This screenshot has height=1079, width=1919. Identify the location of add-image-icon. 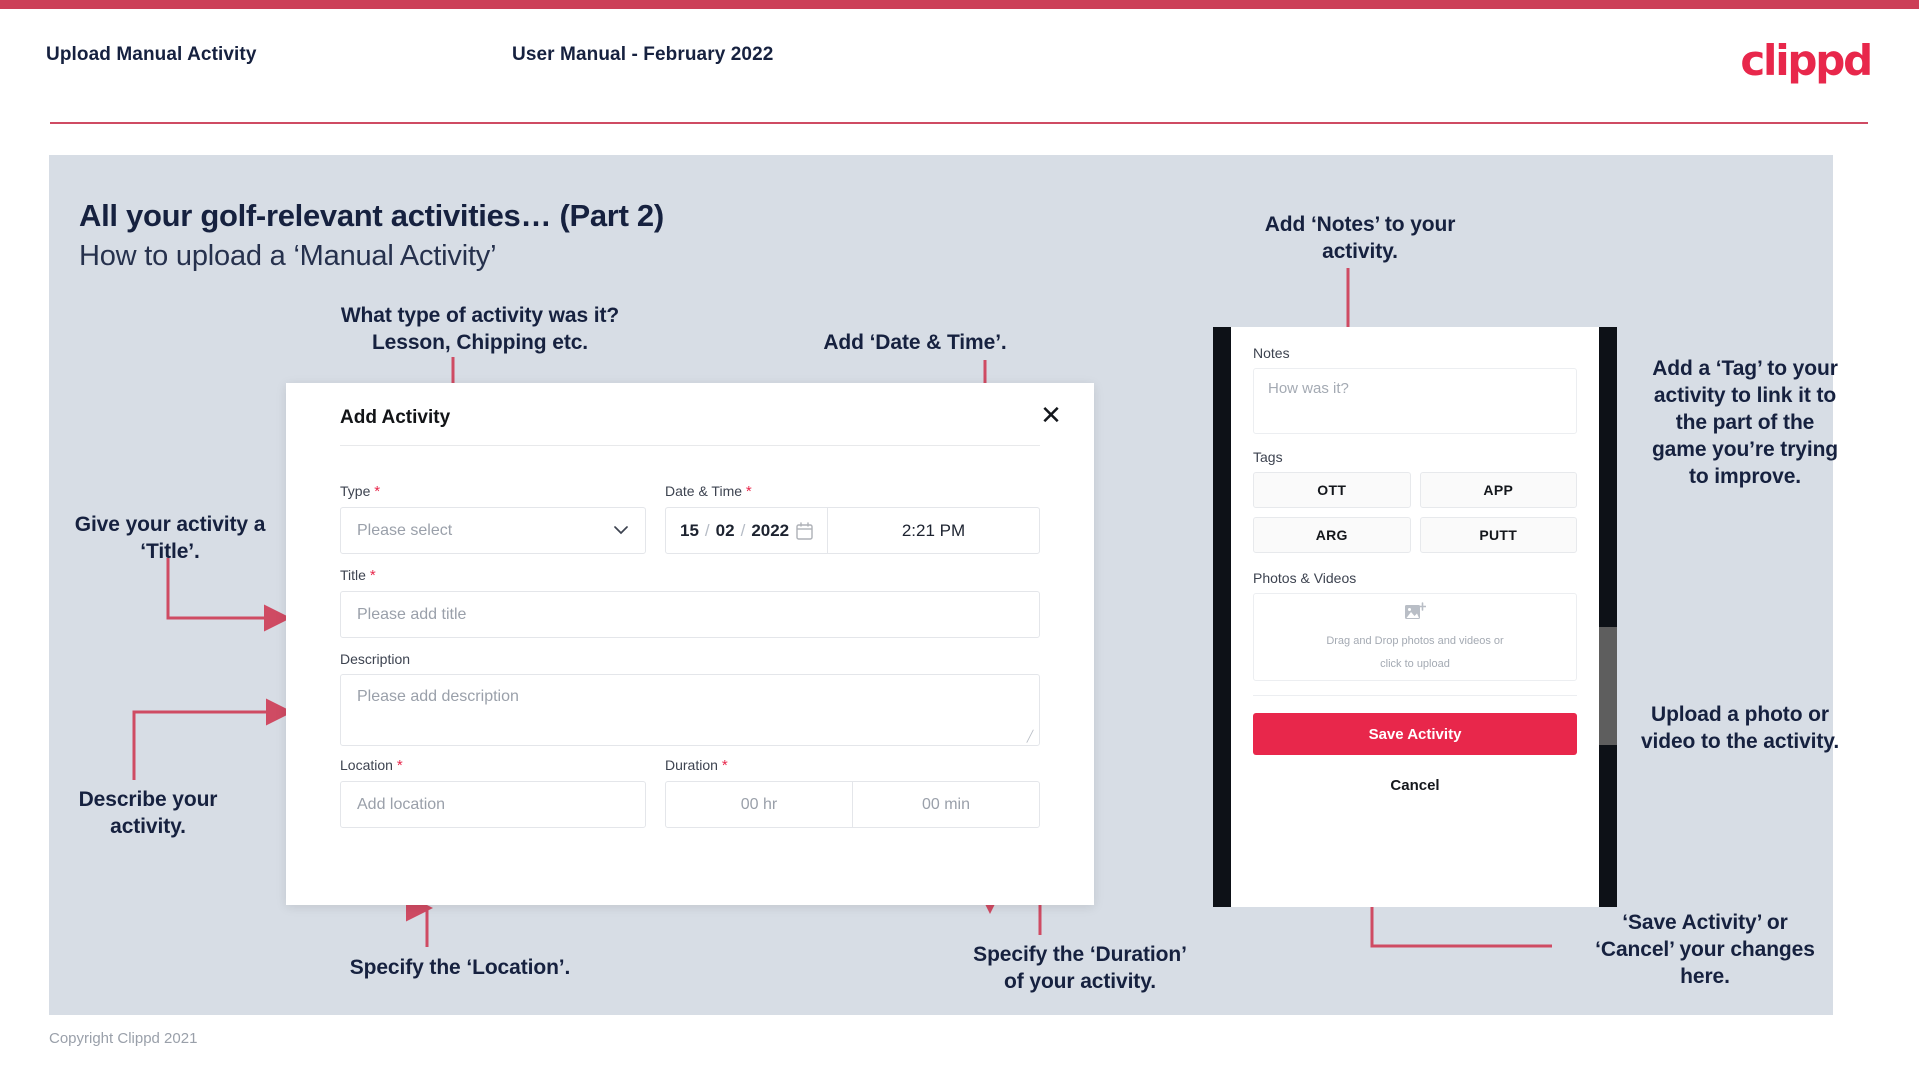
(1415, 614).